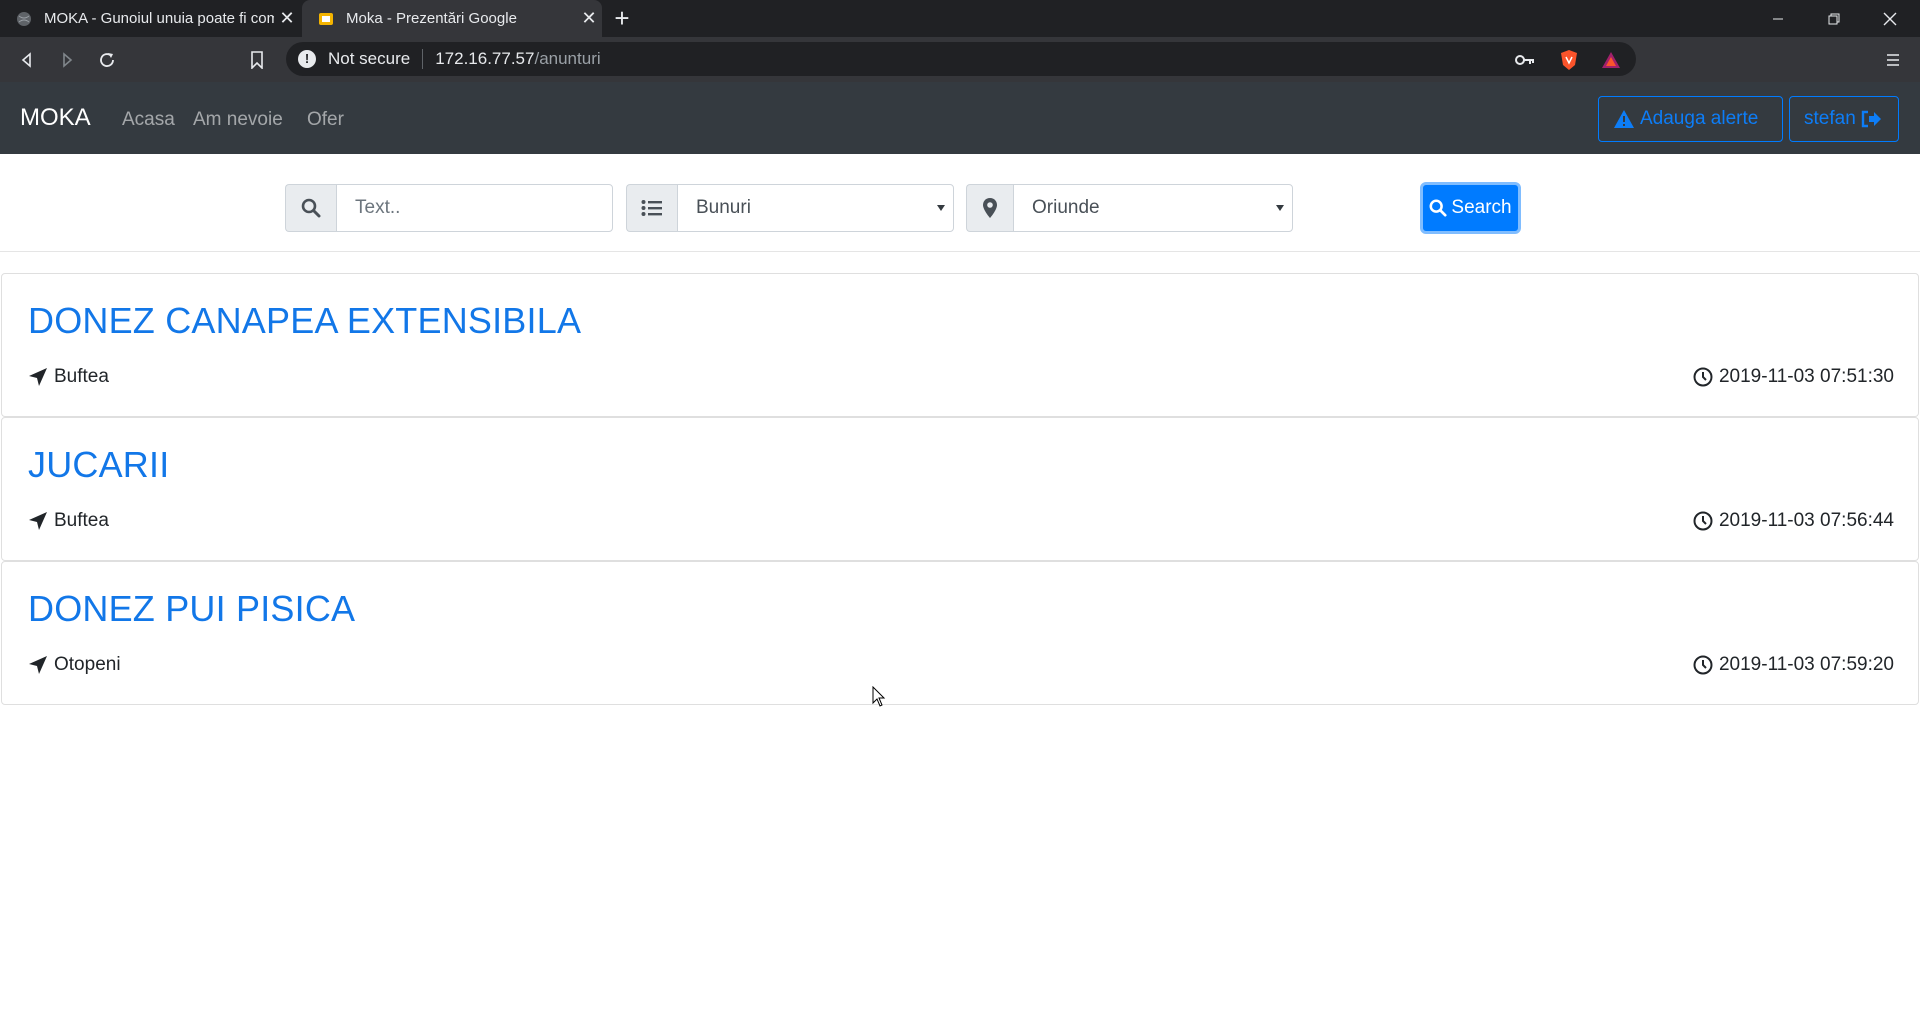 The width and height of the screenshot is (1920, 1030). What do you see at coordinates (1830, 118) in the screenshot?
I see `username-label: stefan` at bounding box center [1830, 118].